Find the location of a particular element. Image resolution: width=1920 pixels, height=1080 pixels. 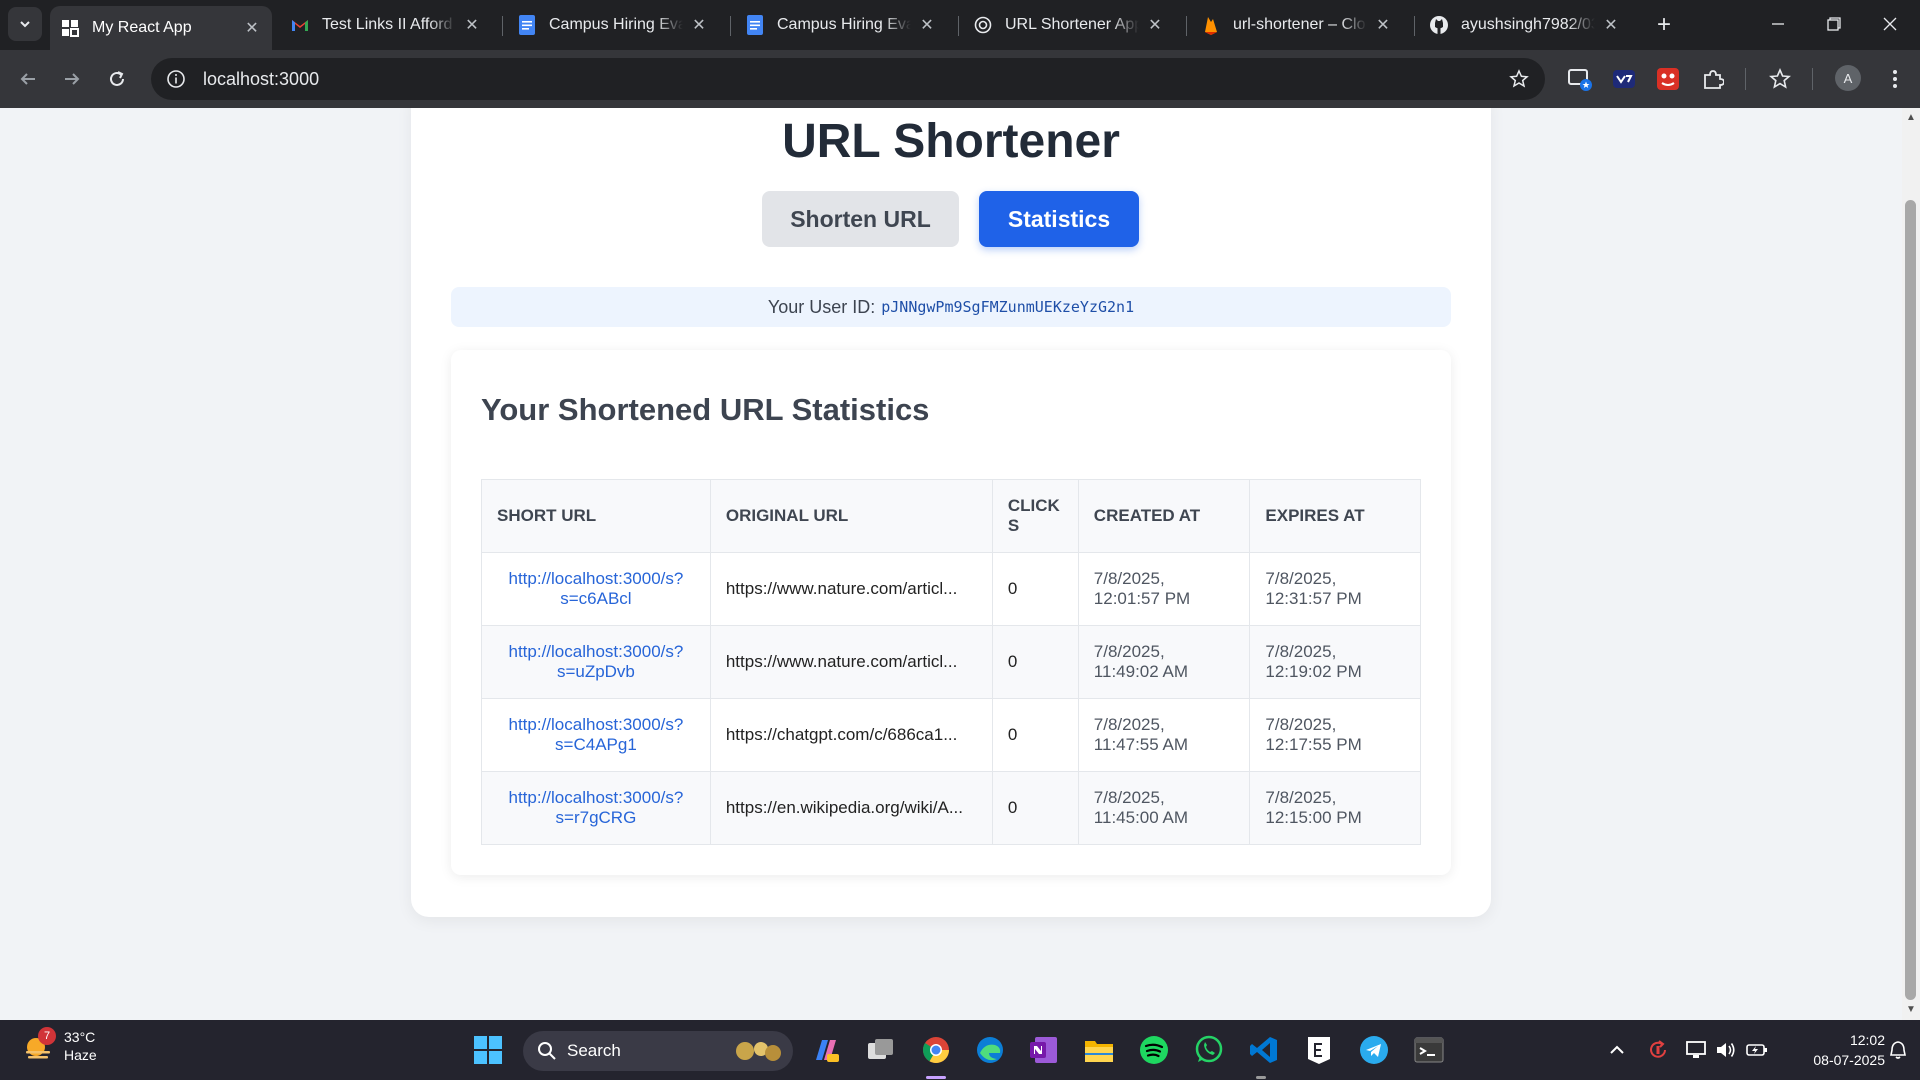

tab-groups-extension-icon is located at coordinates (1580, 79).